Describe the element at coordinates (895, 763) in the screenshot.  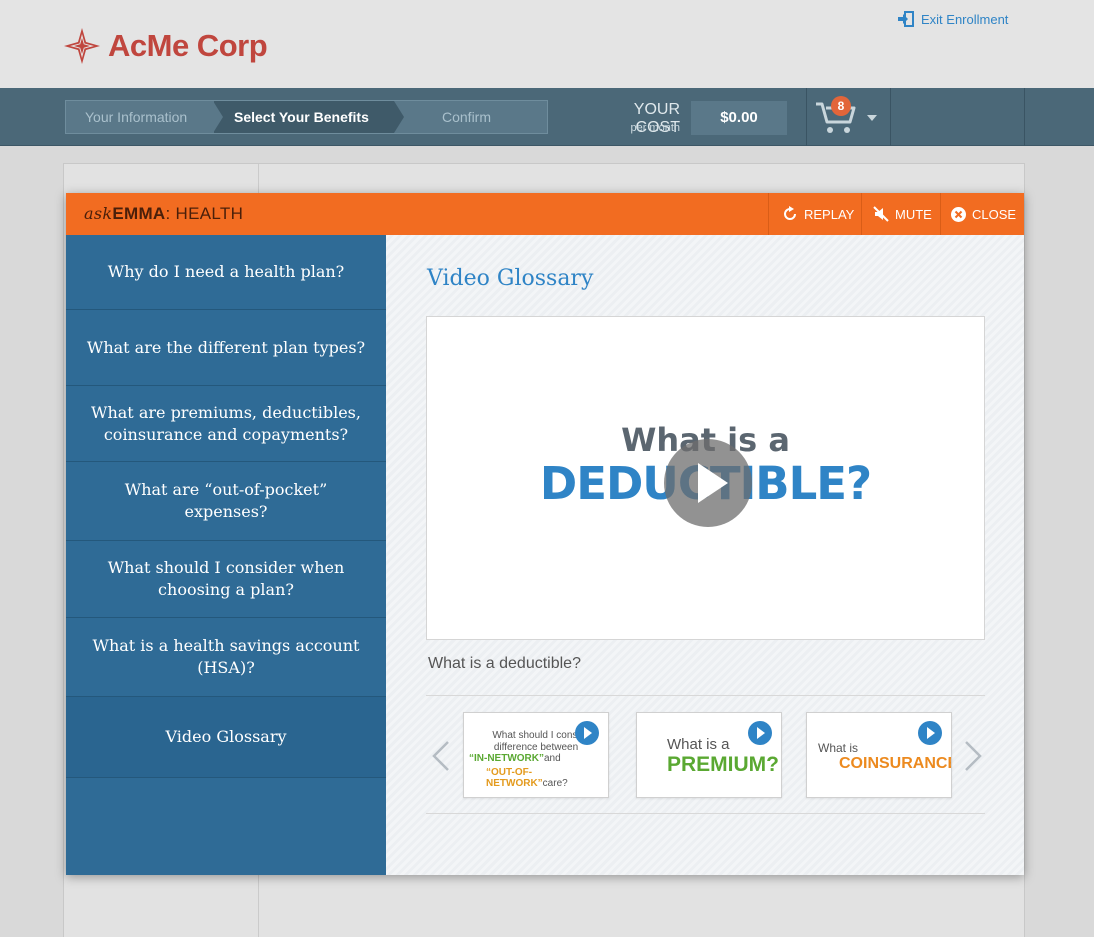
I see `thumbnail-highlight: COINSURANCE?` at that location.